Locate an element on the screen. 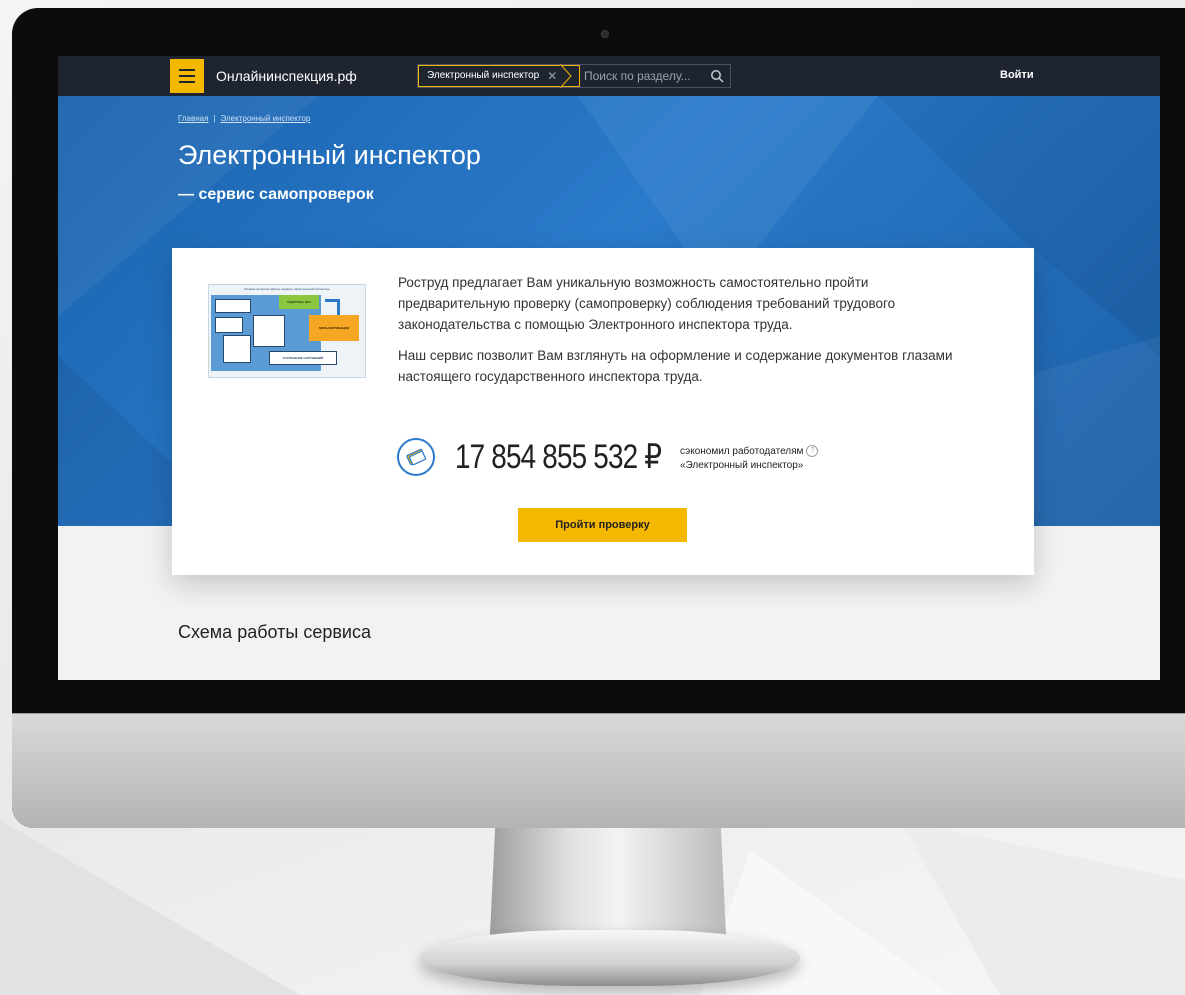  breadcrumb-home-link: Главная is located at coordinates (193, 118).